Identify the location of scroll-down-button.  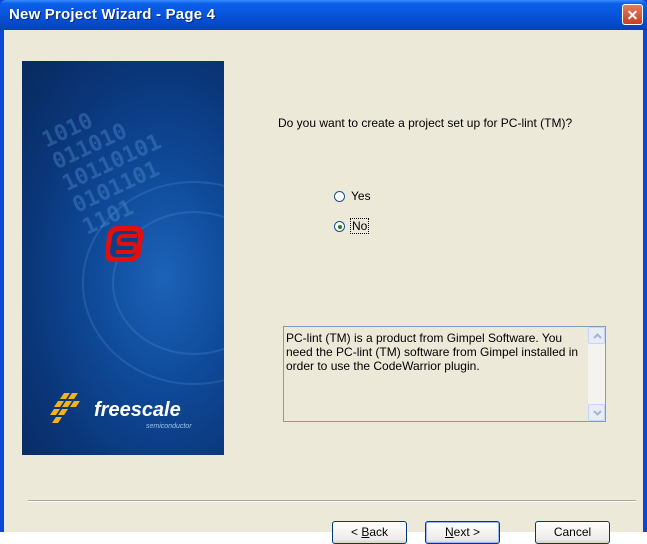
(596, 412).